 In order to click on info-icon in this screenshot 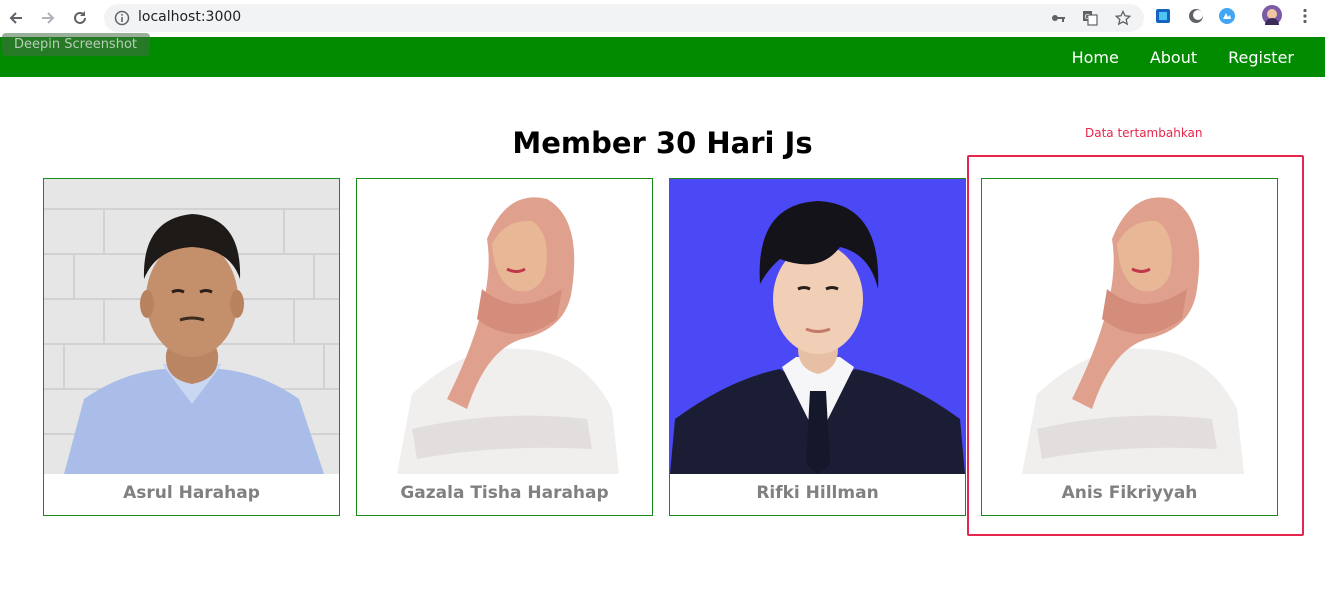, I will do `click(122, 20)`.